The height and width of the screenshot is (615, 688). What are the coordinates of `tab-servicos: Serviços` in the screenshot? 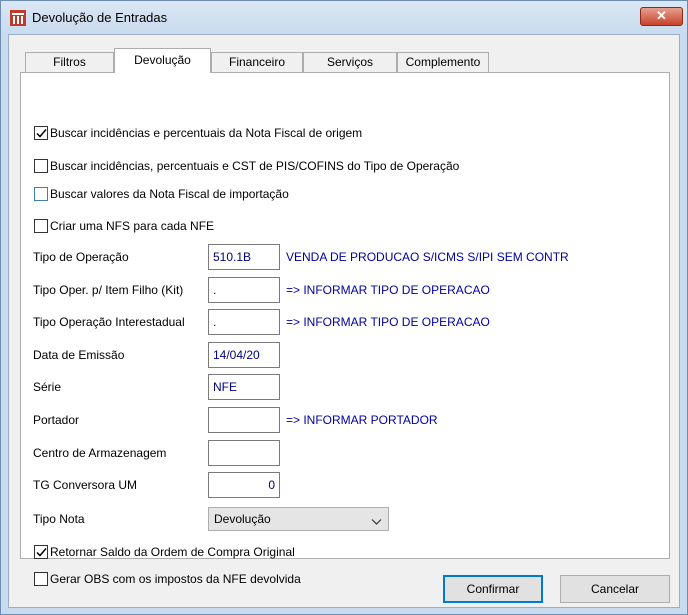 It's located at (350, 62).